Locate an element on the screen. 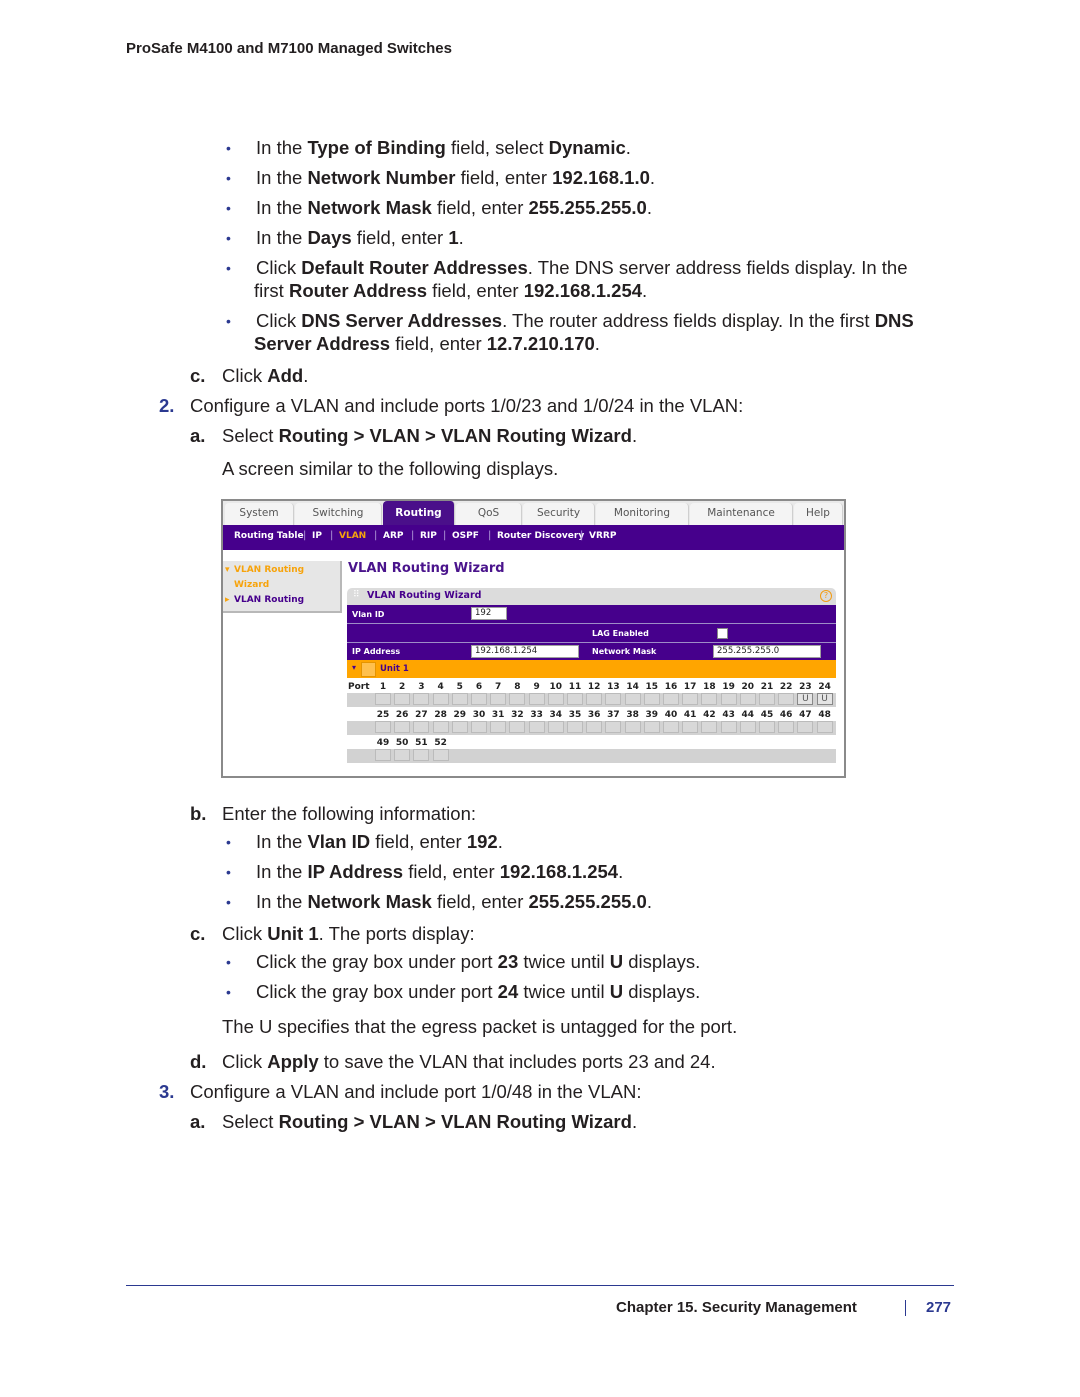  port-number: 29 is located at coordinates (460, 715).